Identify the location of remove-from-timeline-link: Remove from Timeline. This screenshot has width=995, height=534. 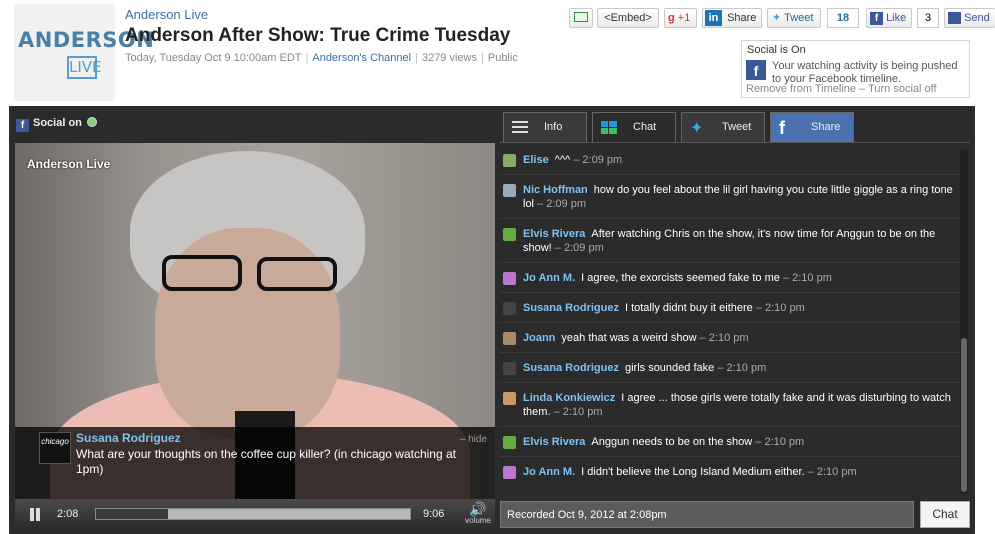
(801, 89).